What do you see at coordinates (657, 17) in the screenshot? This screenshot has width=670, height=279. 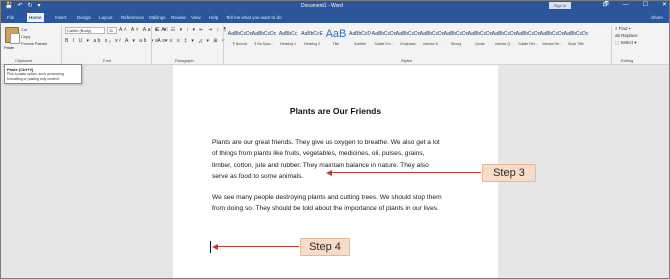 I see `share-button: Share` at bounding box center [657, 17].